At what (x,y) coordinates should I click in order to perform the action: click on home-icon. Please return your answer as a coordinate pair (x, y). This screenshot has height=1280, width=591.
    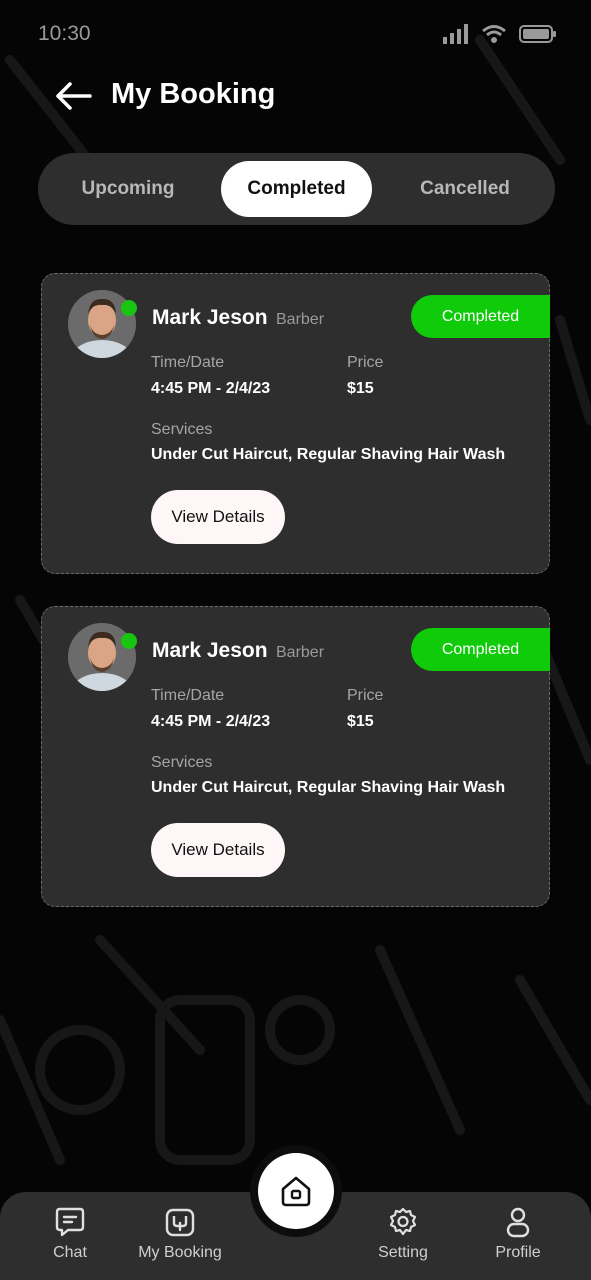
    Looking at the image, I should click on (296, 1191).